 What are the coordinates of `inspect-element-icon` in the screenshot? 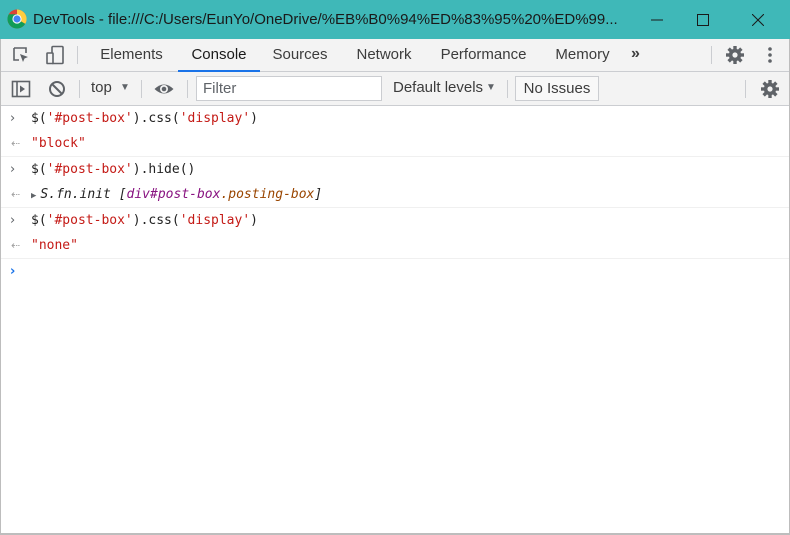 It's located at (20, 54).